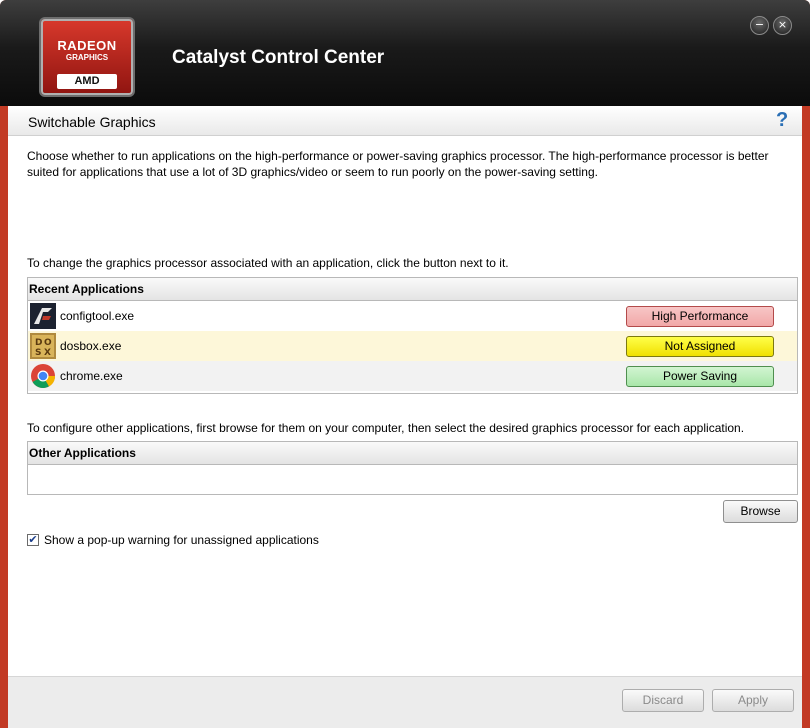  Describe the element at coordinates (43, 346) in the screenshot. I see `dosbox-app-icon: D O S X` at that location.